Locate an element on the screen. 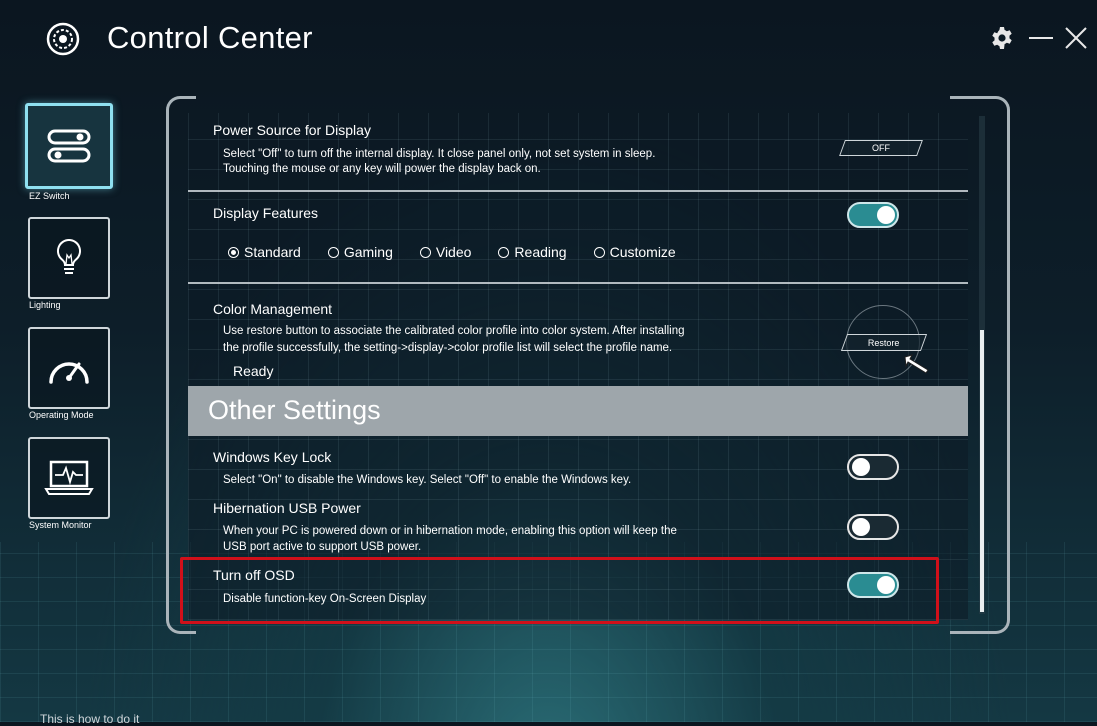 Image resolution: width=1097 pixels, height=726 pixels. nav-ez-switch is located at coordinates (69, 146).